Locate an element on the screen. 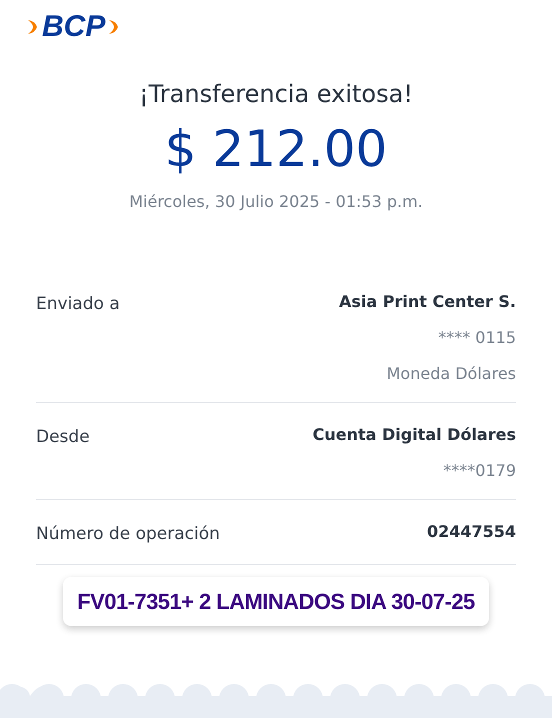  detail-label: Enviado a is located at coordinates (78, 304).